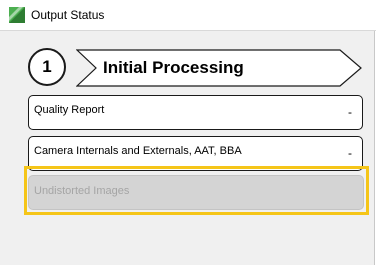  What do you see at coordinates (195, 112) in the screenshot?
I see `quality-report-item: Quality Report -` at bounding box center [195, 112].